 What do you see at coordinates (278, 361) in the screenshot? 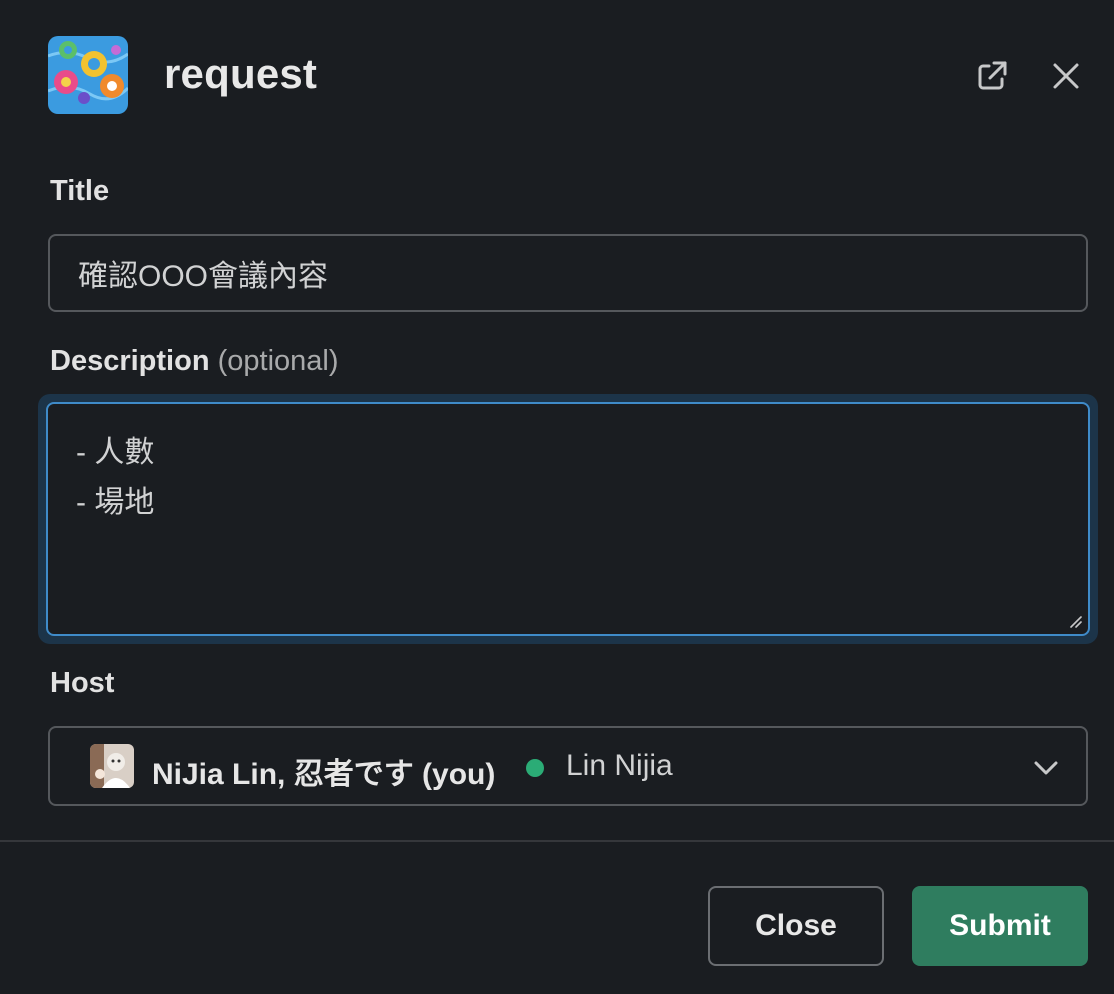
I see `optional-tag: (optional)` at bounding box center [278, 361].